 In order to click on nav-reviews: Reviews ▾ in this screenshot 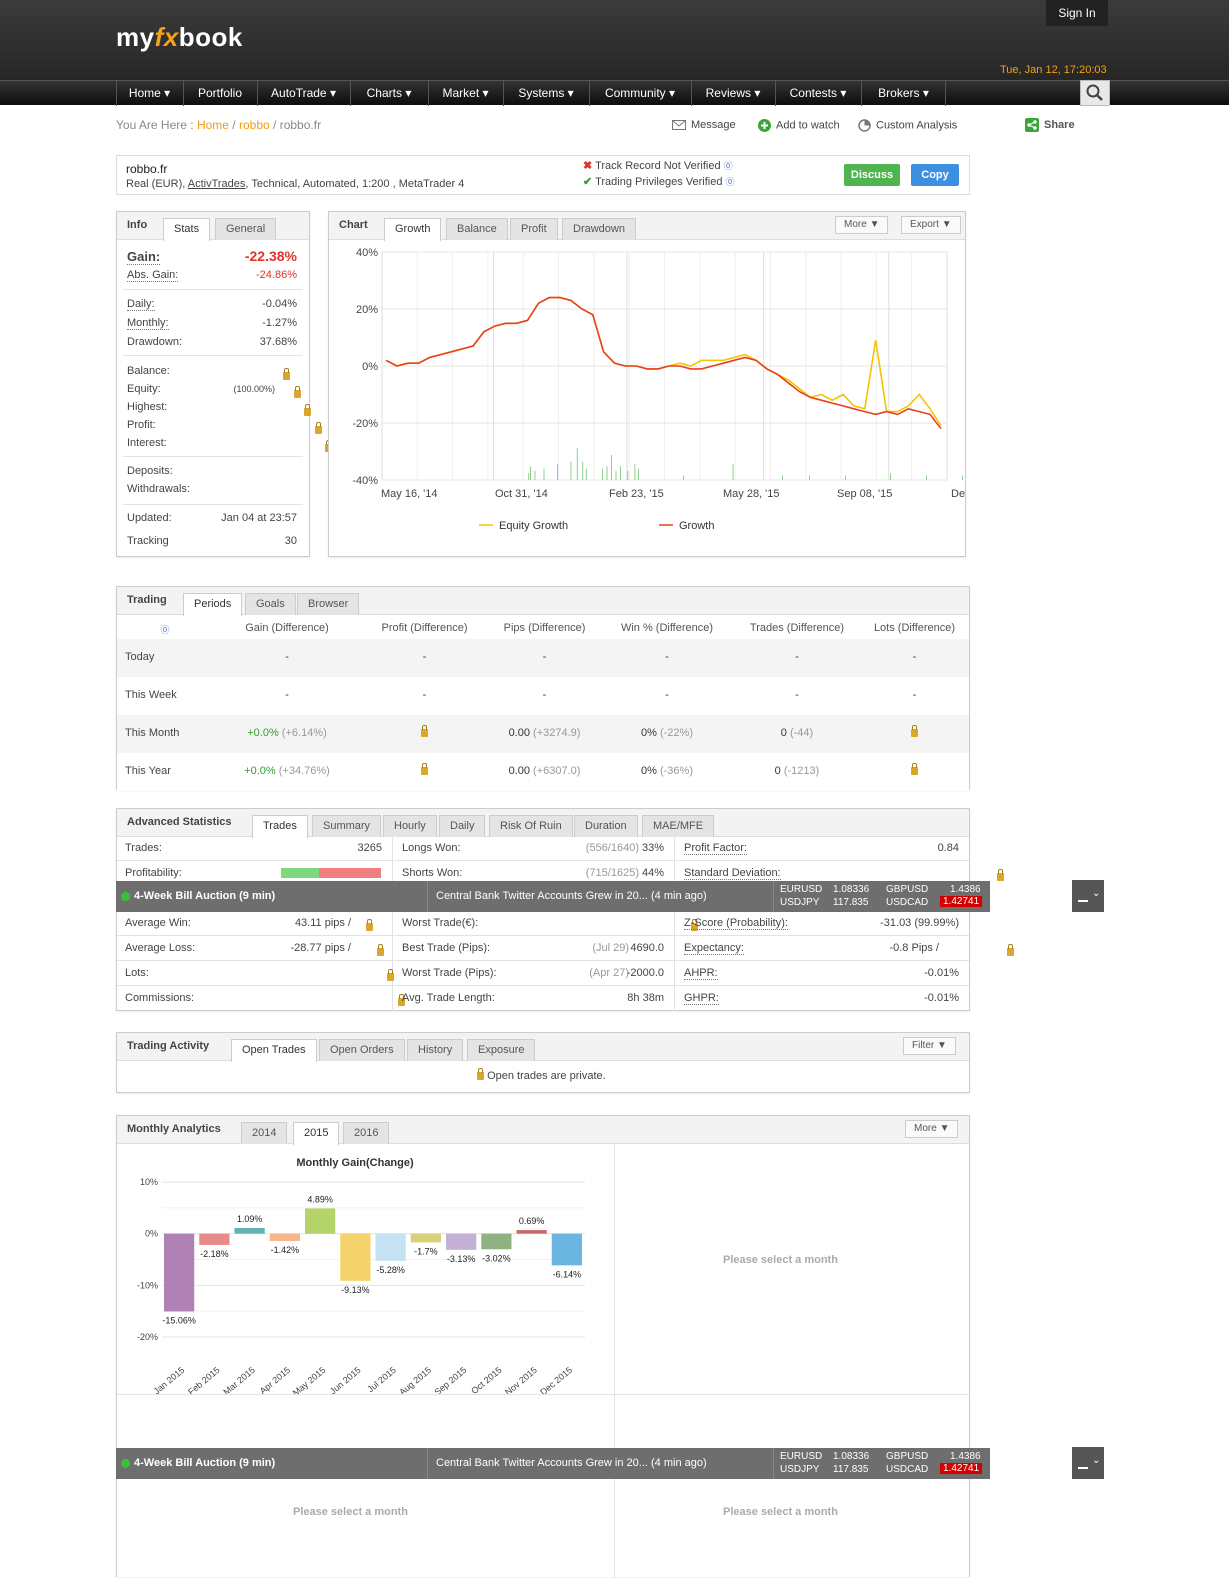, I will do `click(732, 93)`.